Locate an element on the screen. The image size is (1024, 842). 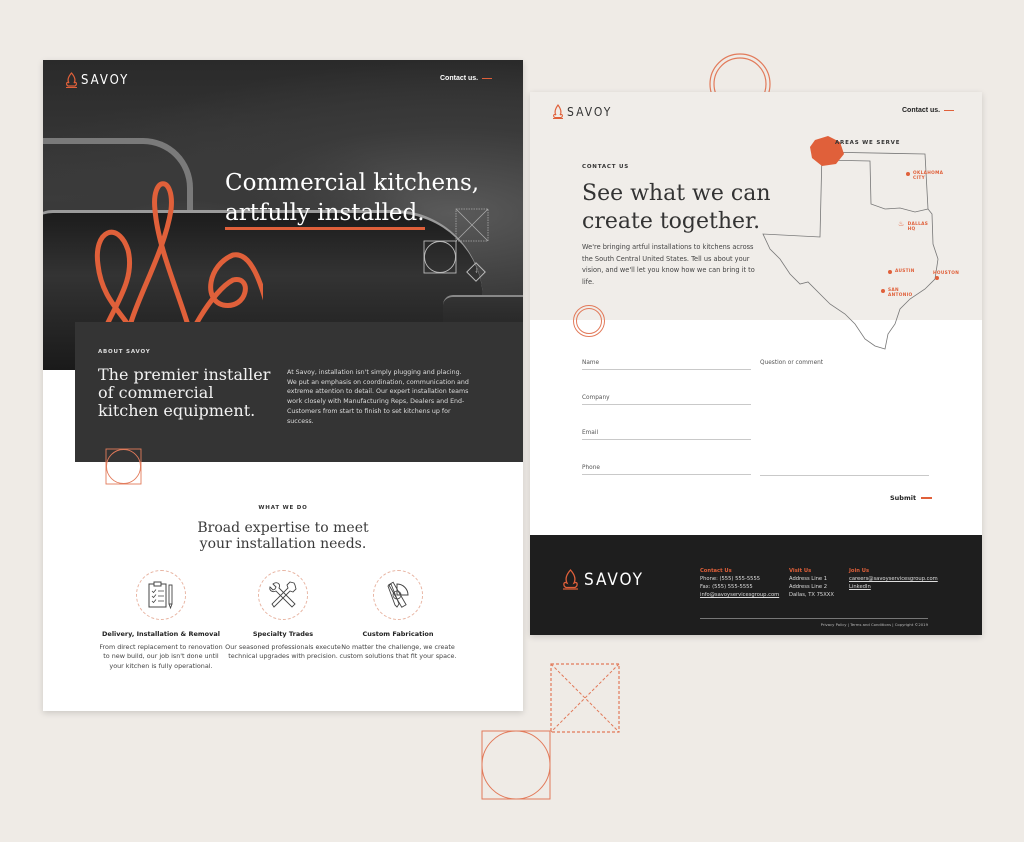
company-field-label: Company is located at coordinates (596, 398).